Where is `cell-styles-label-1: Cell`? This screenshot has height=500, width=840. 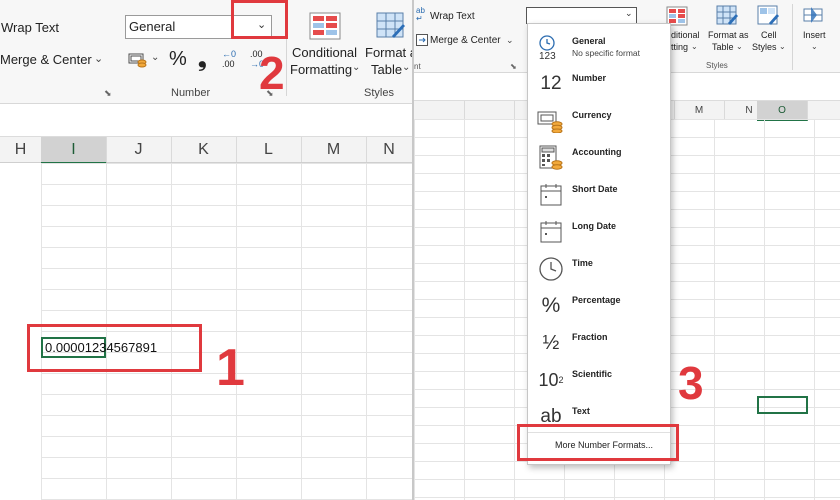
cell-styles-label-1: Cell is located at coordinates (769, 35).